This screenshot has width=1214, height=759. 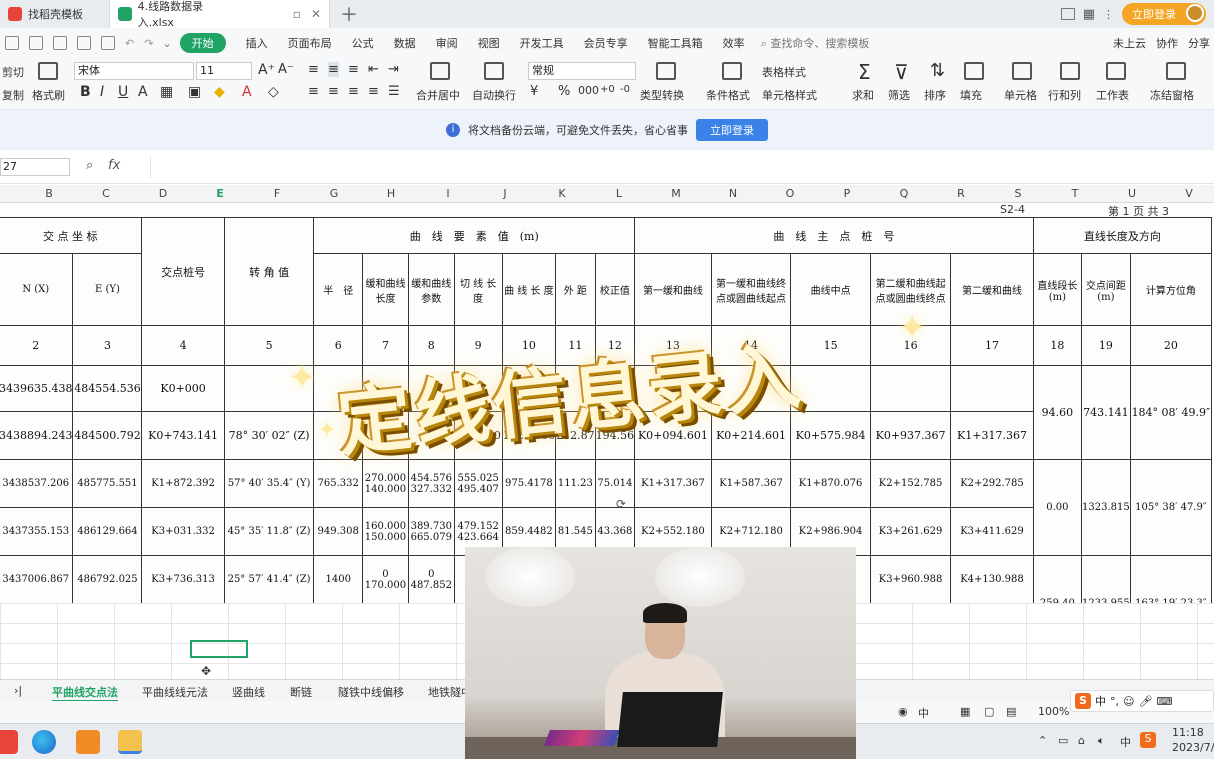 What do you see at coordinates (448, 193) in the screenshot?
I see `column-header: I` at bounding box center [448, 193].